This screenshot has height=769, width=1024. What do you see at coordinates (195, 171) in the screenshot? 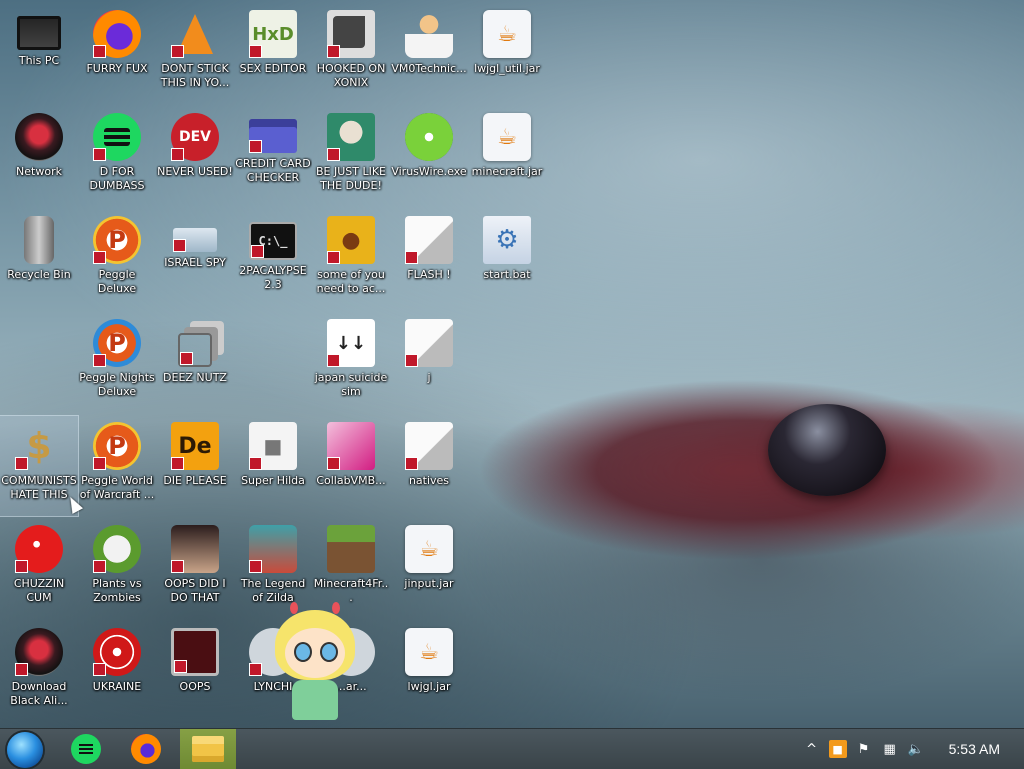
I see `icon-label: NEVER USED!` at bounding box center [195, 171].